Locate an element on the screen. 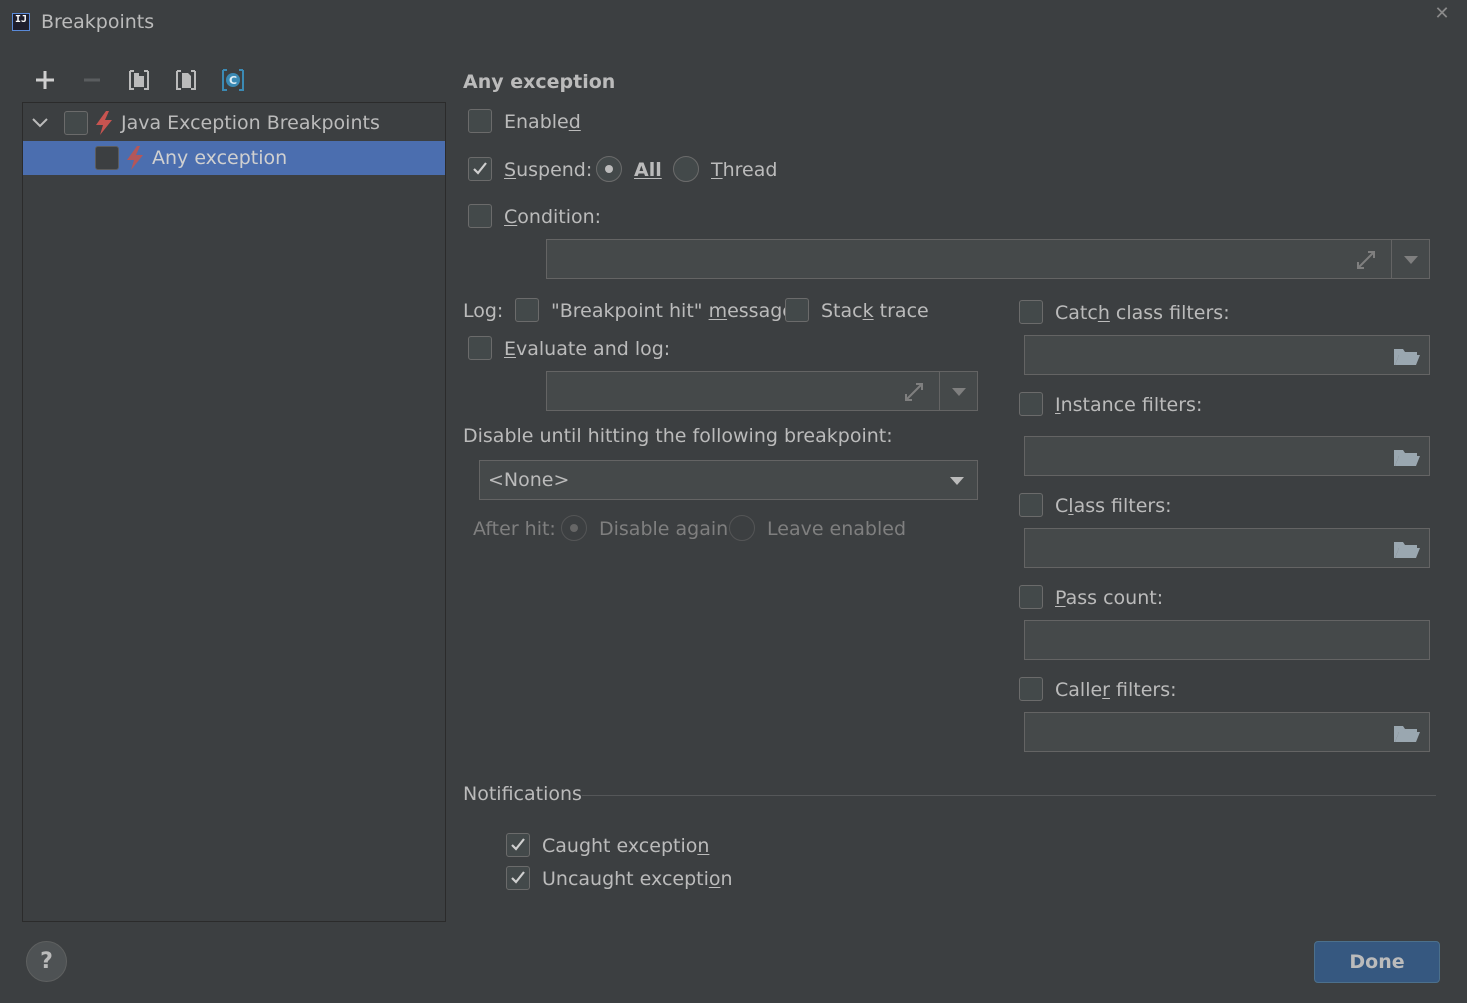  done-button: Done is located at coordinates (1377, 962).